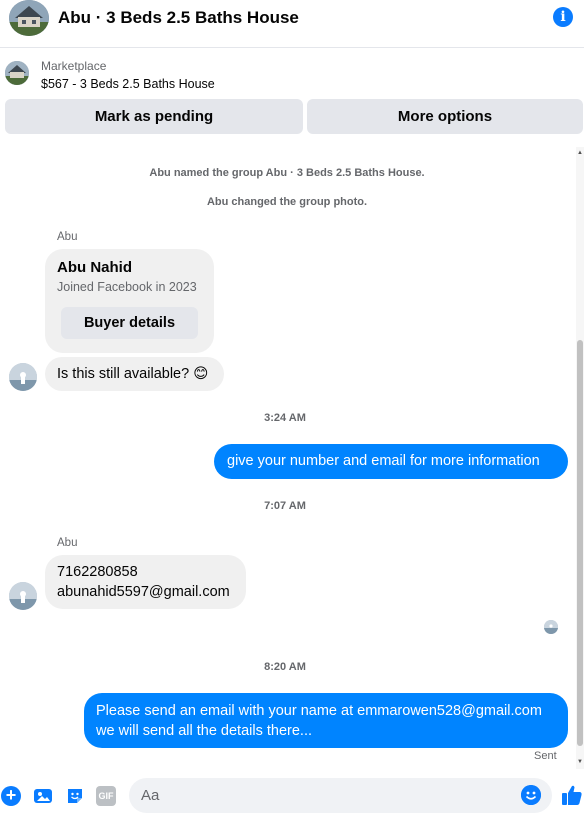 The image size is (584, 819). What do you see at coordinates (134, 374) in the screenshot?
I see `message-bubble-in: Is this still available? 😊` at bounding box center [134, 374].